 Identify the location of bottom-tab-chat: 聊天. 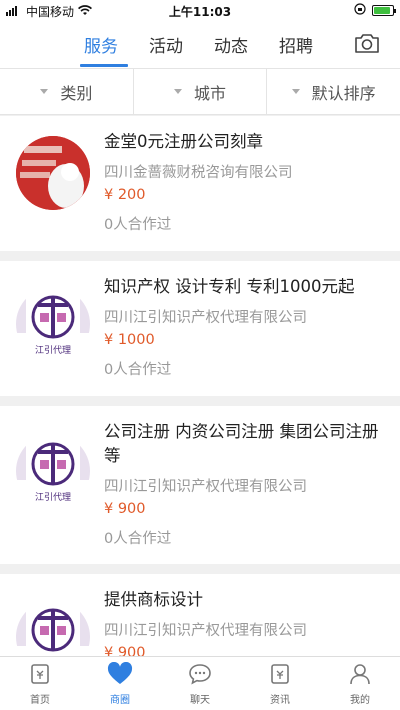
(200, 683).